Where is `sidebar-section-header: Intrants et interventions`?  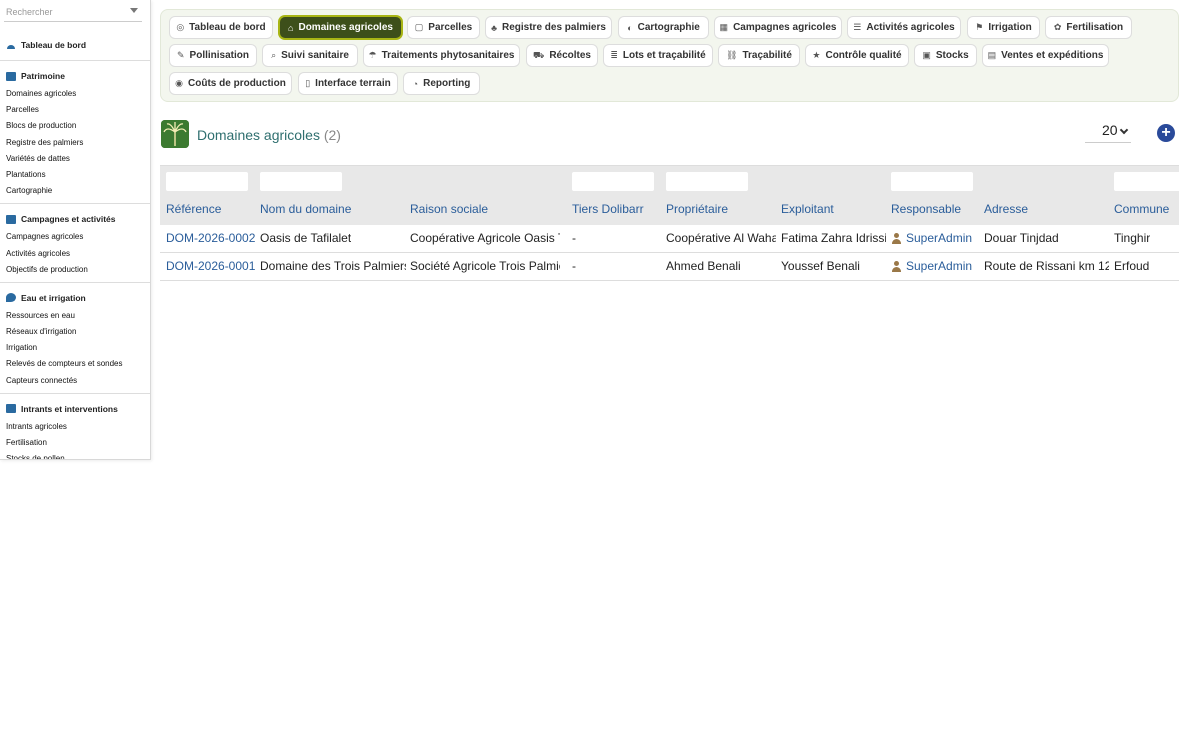 sidebar-section-header: Intrants et interventions is located at coordinates (75, 409).